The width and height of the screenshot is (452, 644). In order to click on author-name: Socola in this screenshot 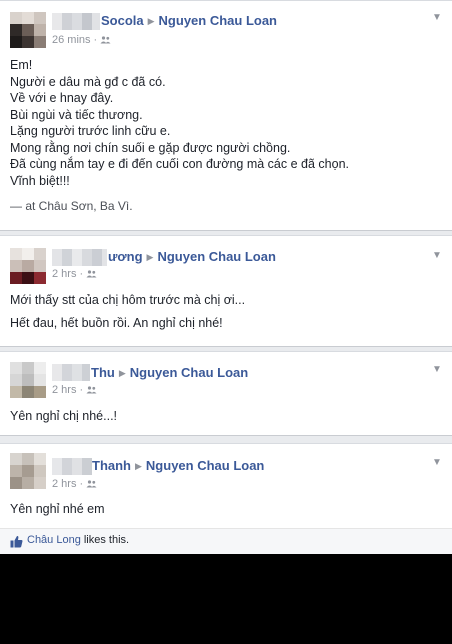, I will do `click(122, 20)`.